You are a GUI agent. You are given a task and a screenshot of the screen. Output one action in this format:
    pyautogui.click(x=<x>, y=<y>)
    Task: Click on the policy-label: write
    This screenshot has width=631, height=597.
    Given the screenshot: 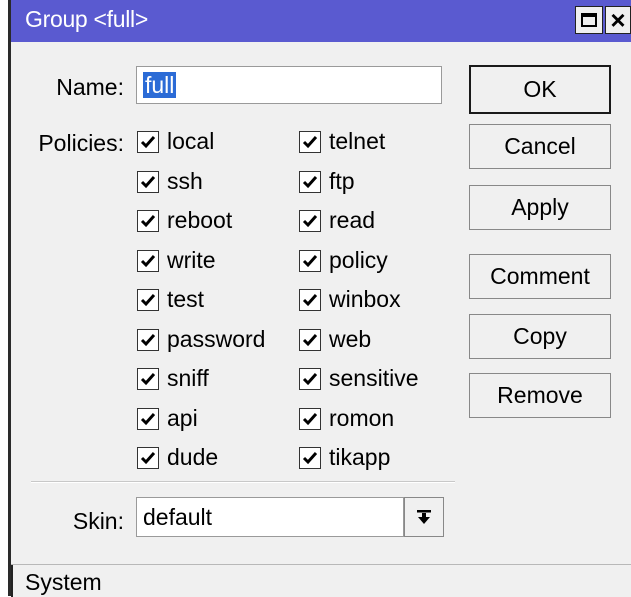 What is the action you would take?
    pyautogui.click(x=191, y=260)
    